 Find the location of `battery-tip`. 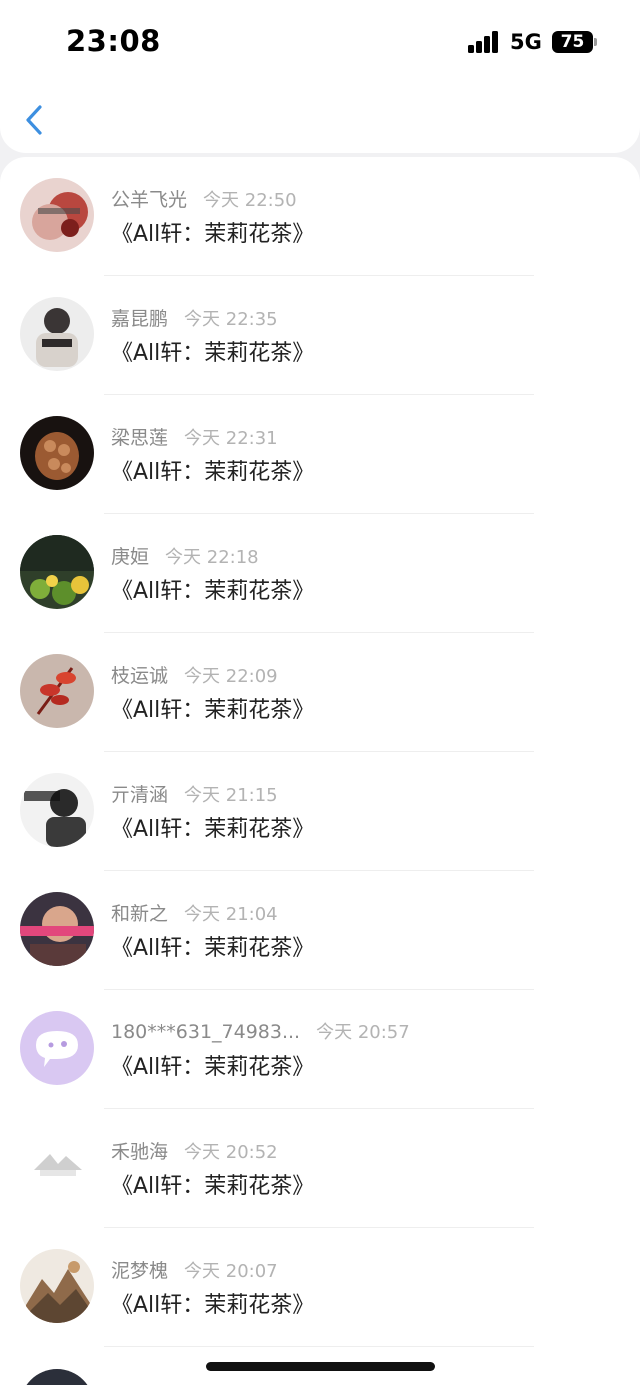

battery-tip is located at coordinates (595, 42).